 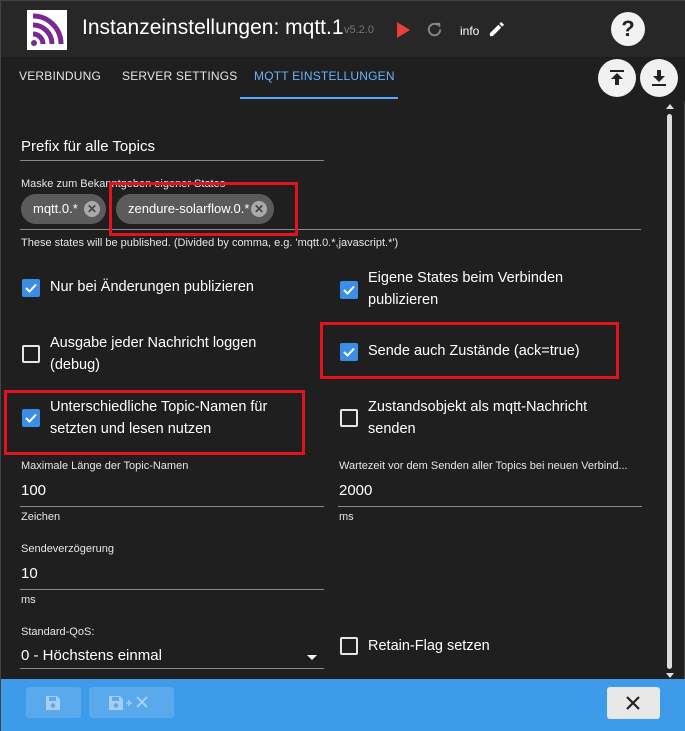 What do you see at coordinates (319, 98) in the screenshot?
I see `active-tab-indicator` at bounding box center [319, 98].